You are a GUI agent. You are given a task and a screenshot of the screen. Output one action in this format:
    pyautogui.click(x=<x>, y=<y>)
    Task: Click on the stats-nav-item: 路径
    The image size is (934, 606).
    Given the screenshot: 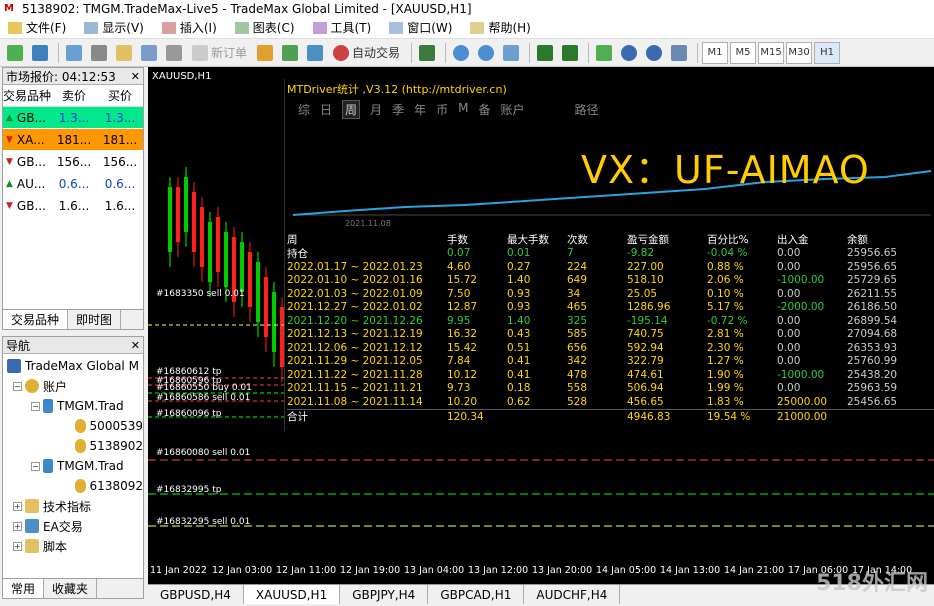 What is the action you would take?
    pyautogui.click(x=587, y=110)
    